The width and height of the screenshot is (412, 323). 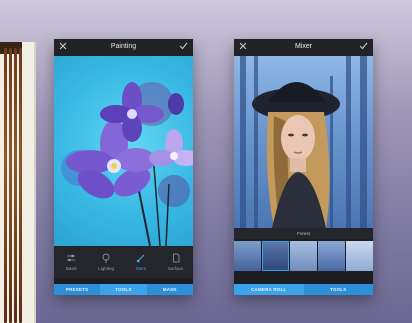 I want to click on mixer-strip-label: Forest, so click(x=303, y=233).